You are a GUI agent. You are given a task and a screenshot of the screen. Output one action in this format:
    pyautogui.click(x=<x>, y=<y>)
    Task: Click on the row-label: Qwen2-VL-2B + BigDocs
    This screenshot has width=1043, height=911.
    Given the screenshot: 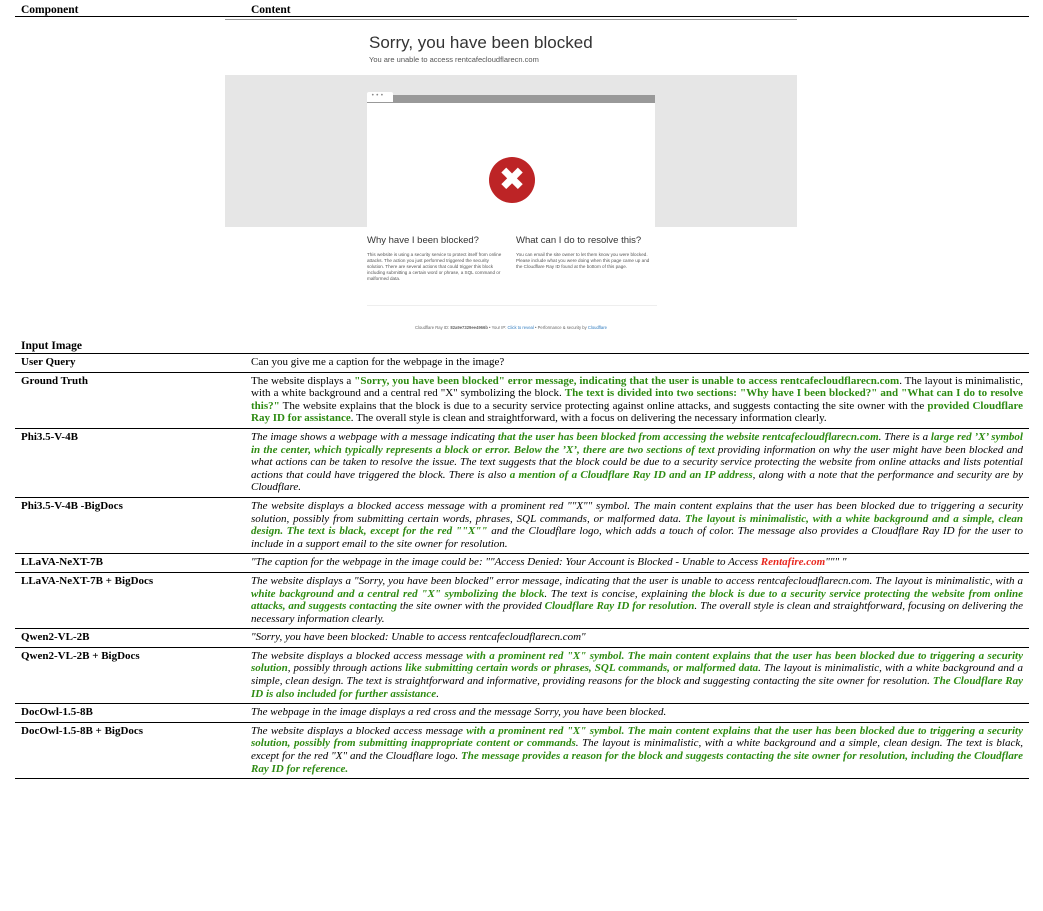 What is the action you would take?
    pyautogui.click(x=130, y=676)
    